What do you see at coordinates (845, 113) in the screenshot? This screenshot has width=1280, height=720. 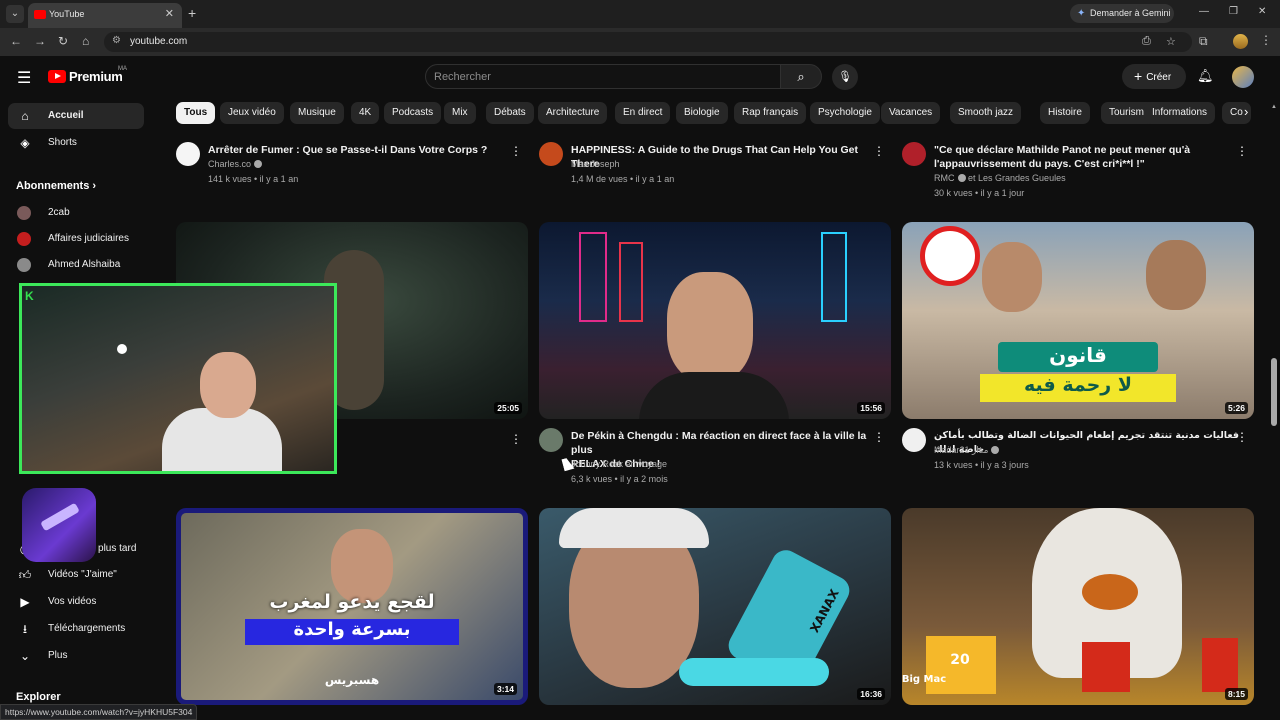 I see `filter-chip: Psychologie` at bounding box center [845, 113].